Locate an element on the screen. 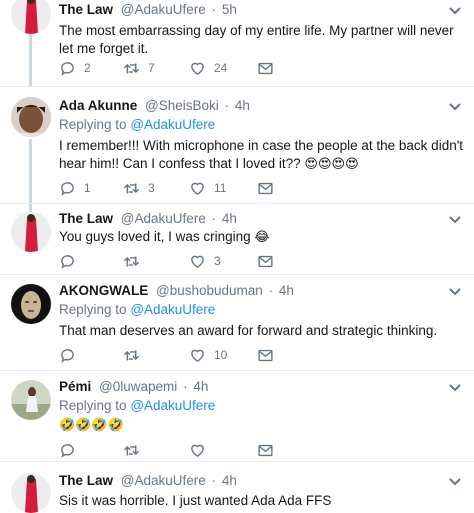 The width and height of the screenshot is (474, 513). tweet-header: The Law @AdakuUfere · 4h is located at coordinates (148, 218).